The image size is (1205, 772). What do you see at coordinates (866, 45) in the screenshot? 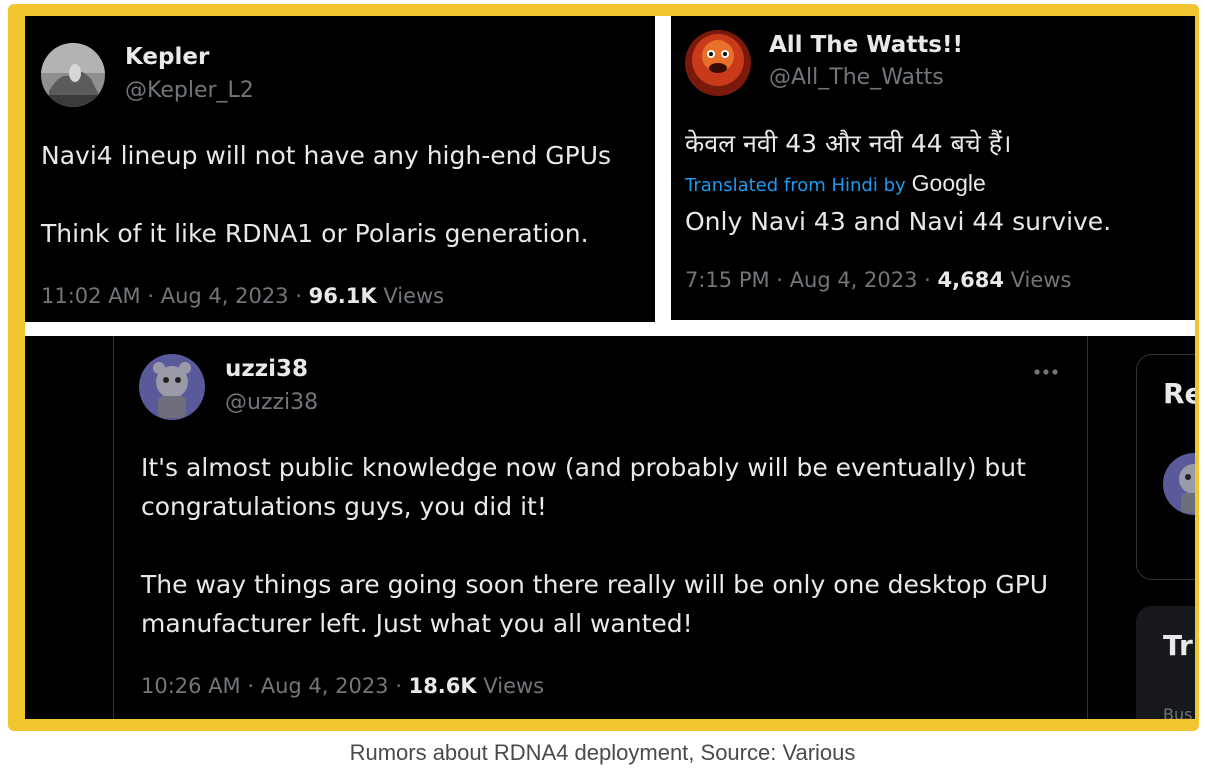
I see `display-name: All The Watts!!` at bounding box center [866, 45].